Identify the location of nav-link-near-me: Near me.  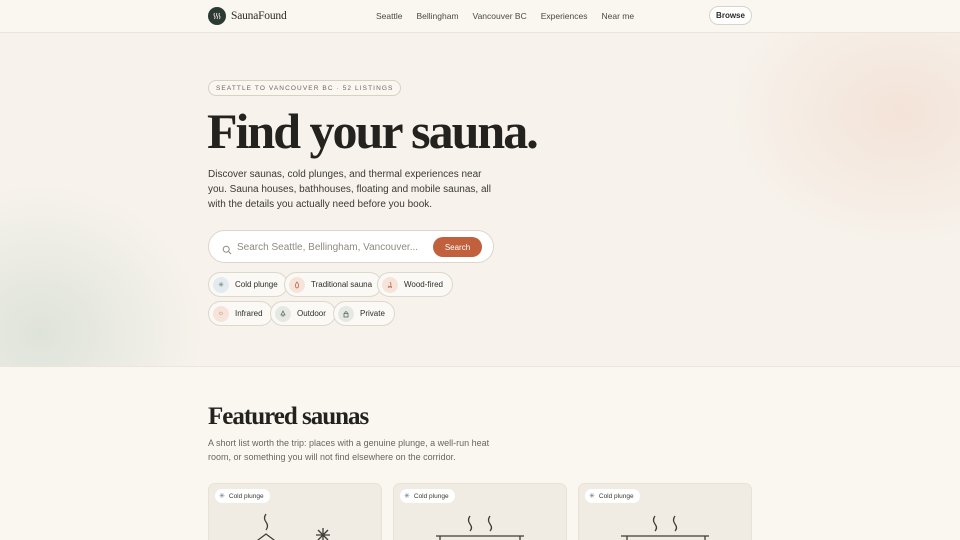
(618, 16).